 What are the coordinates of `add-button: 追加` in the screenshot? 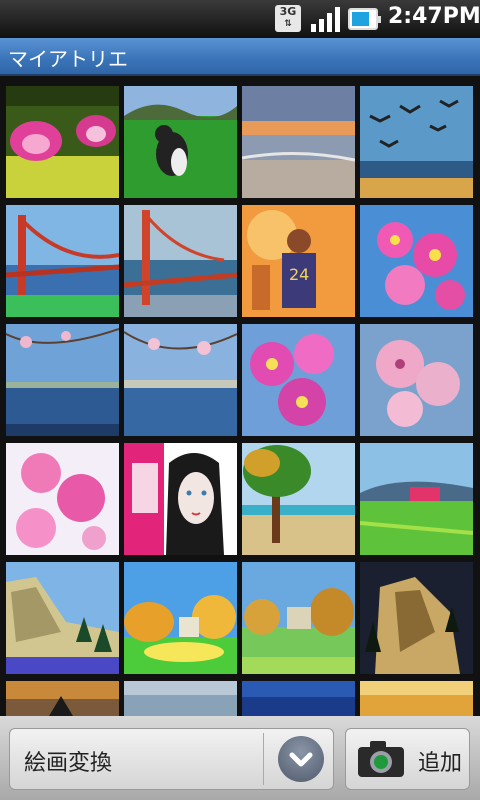 It's located at (407, 759).